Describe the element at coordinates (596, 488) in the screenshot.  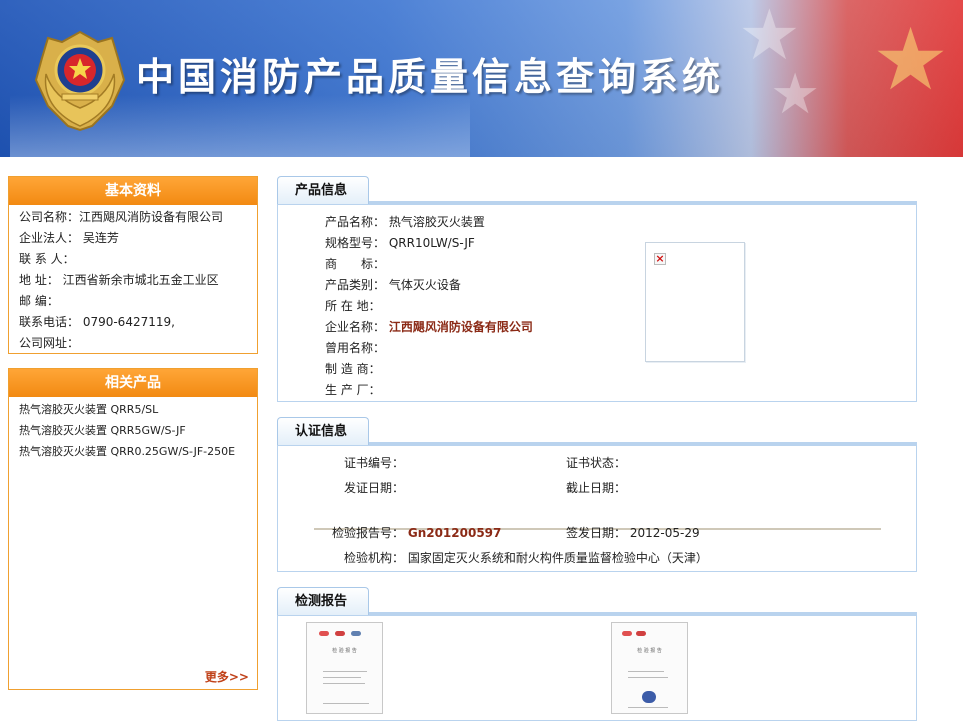
I see `expire-date-label: 截止日期：` at that location.